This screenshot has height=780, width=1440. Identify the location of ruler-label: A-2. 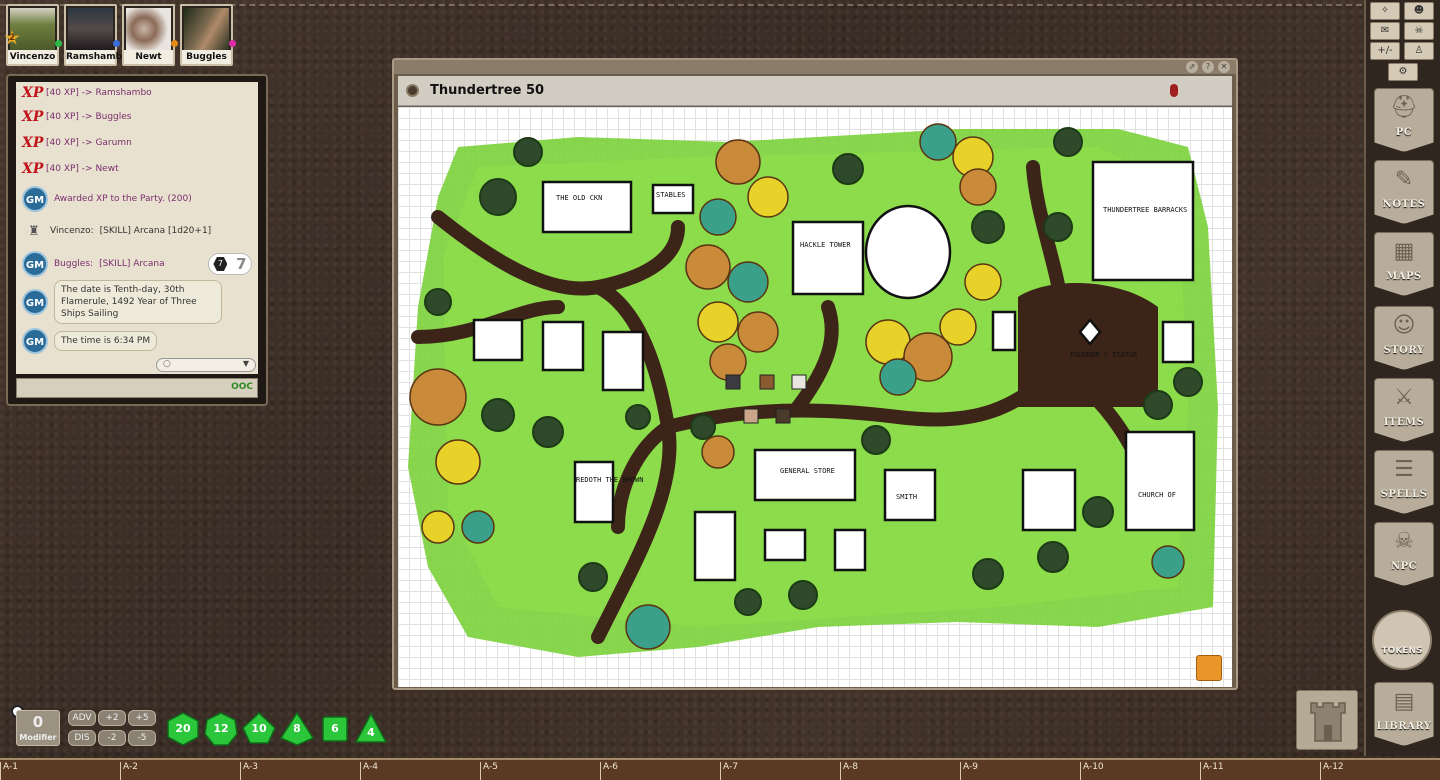
(129, 771).